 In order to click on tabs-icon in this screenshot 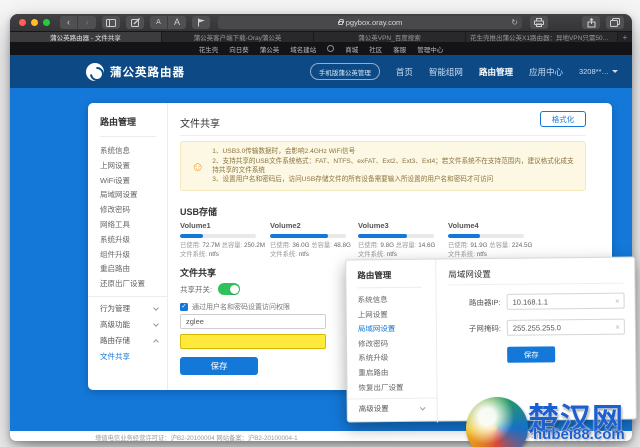, I will do `click(615, 22)`.